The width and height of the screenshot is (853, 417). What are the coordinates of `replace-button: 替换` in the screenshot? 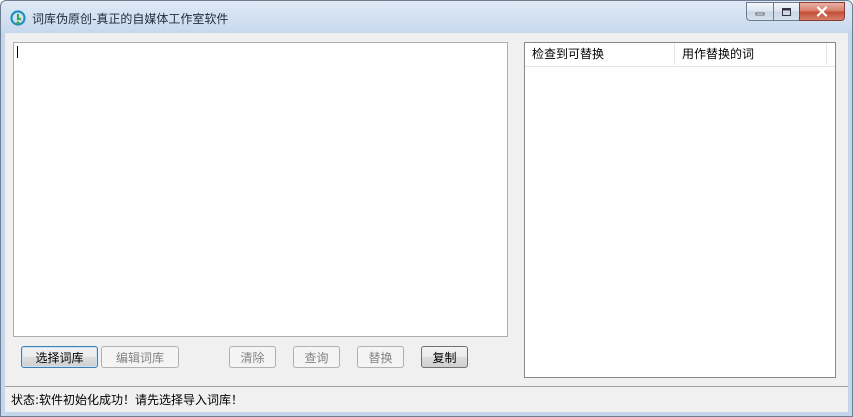 It's located at (380, 357).